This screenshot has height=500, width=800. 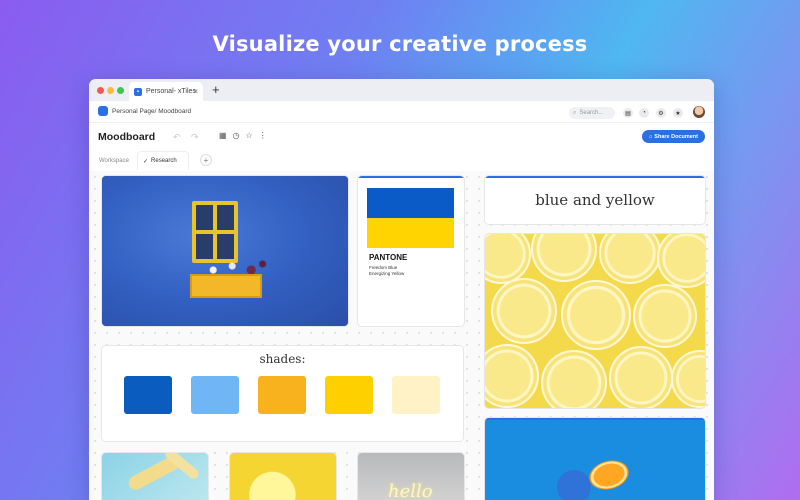 I want to click on pantone-card: PANTONE Freedom Blue Energizing Yellow, so click(x=411, y=251).